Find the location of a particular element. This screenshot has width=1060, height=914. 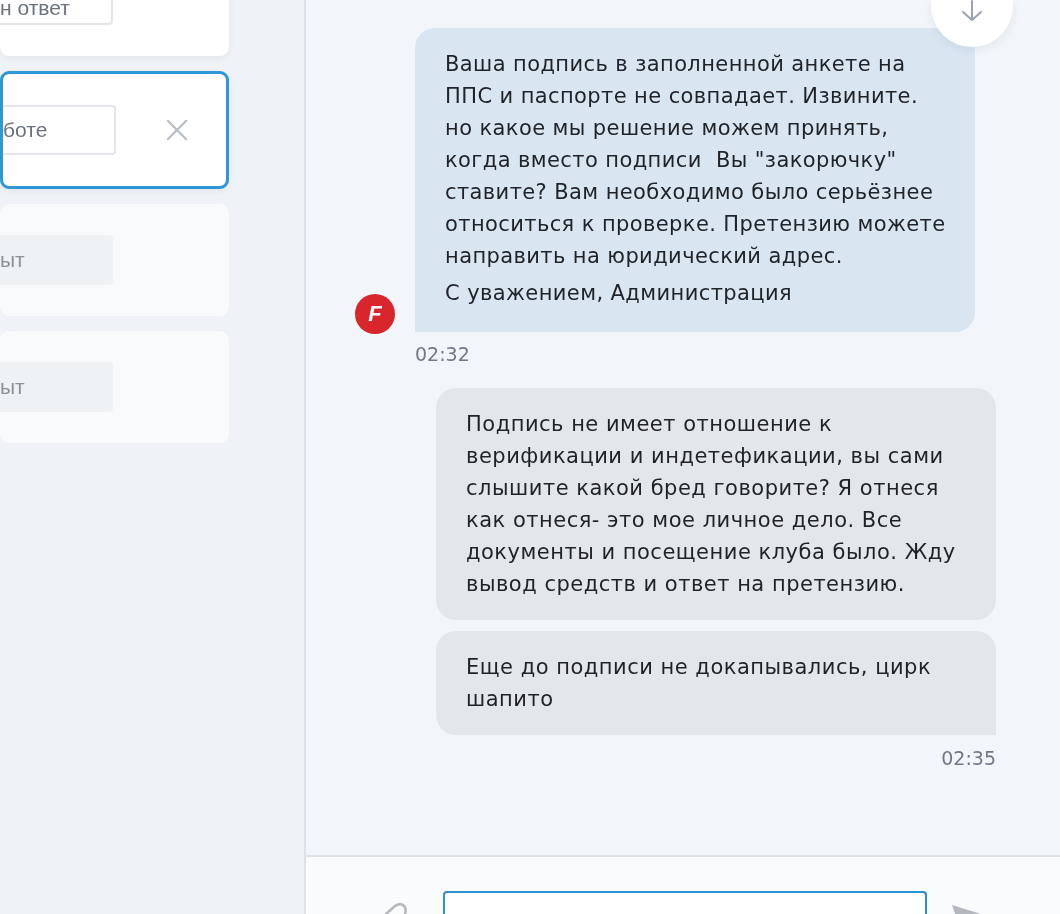

message-text: С уважением, Администрация is located at coordinates (619, 293).